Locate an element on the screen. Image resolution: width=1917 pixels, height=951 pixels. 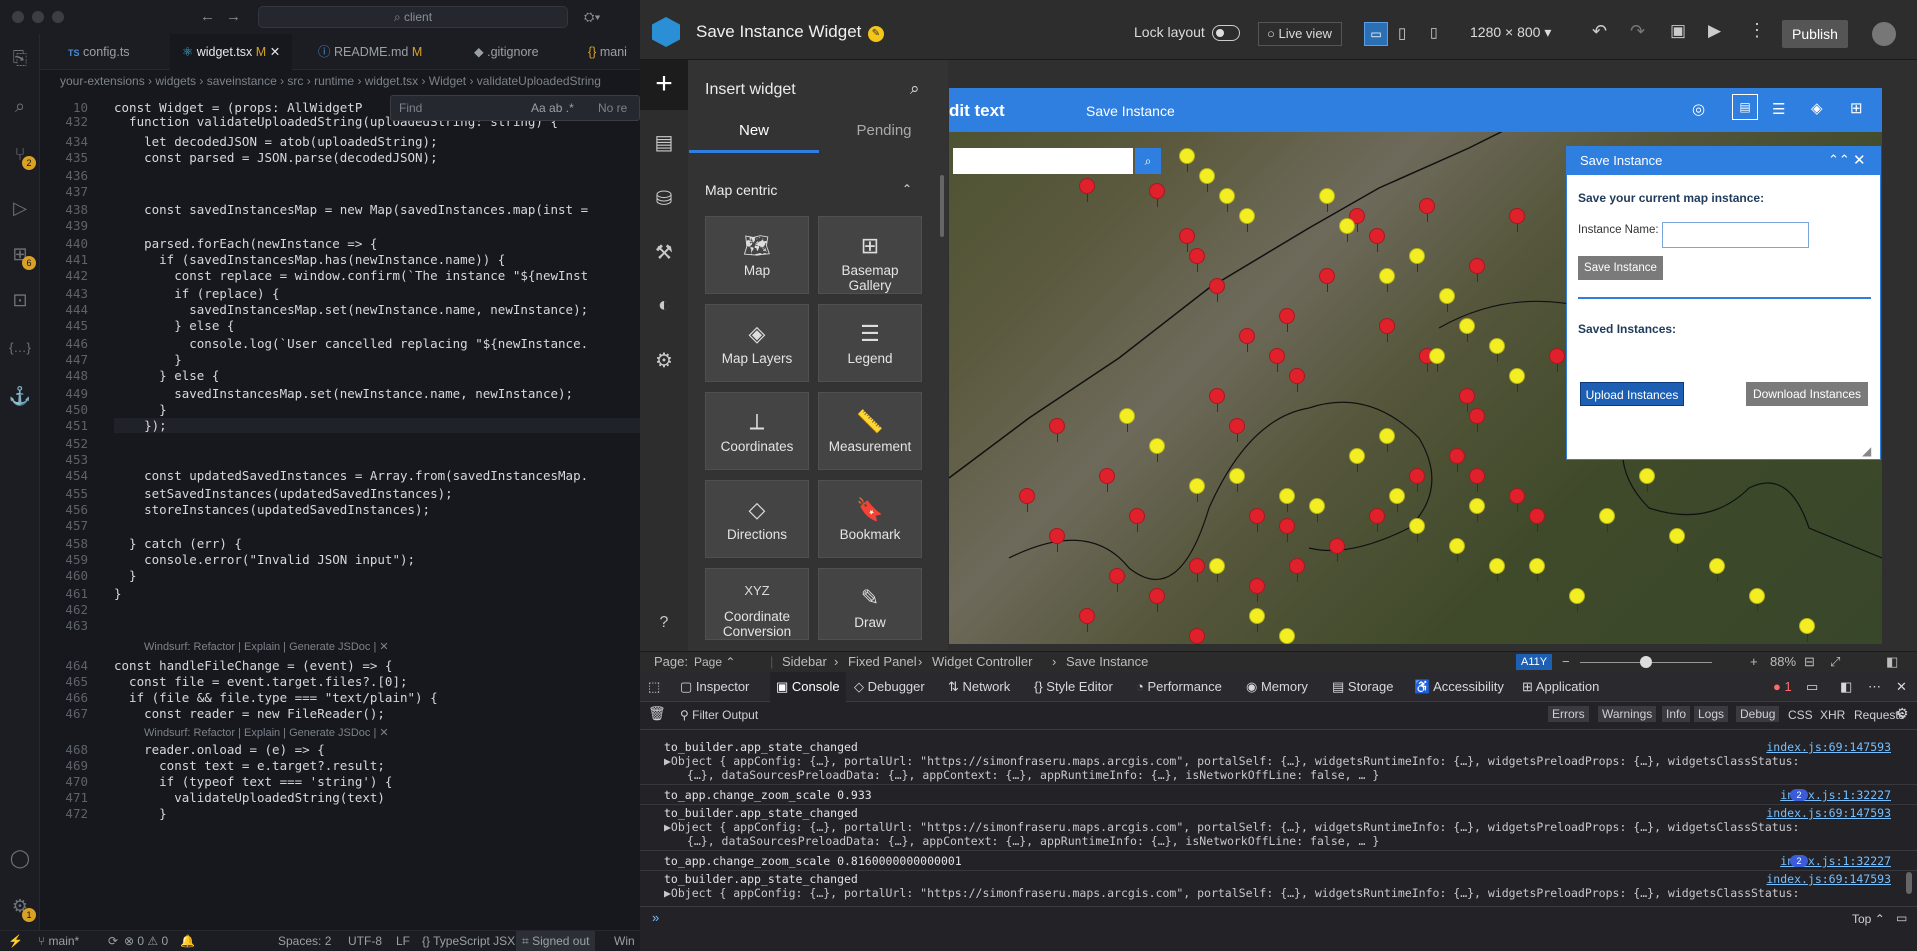
crumb-widget-controller: Widget Controller is located at coordinates (982, 662).